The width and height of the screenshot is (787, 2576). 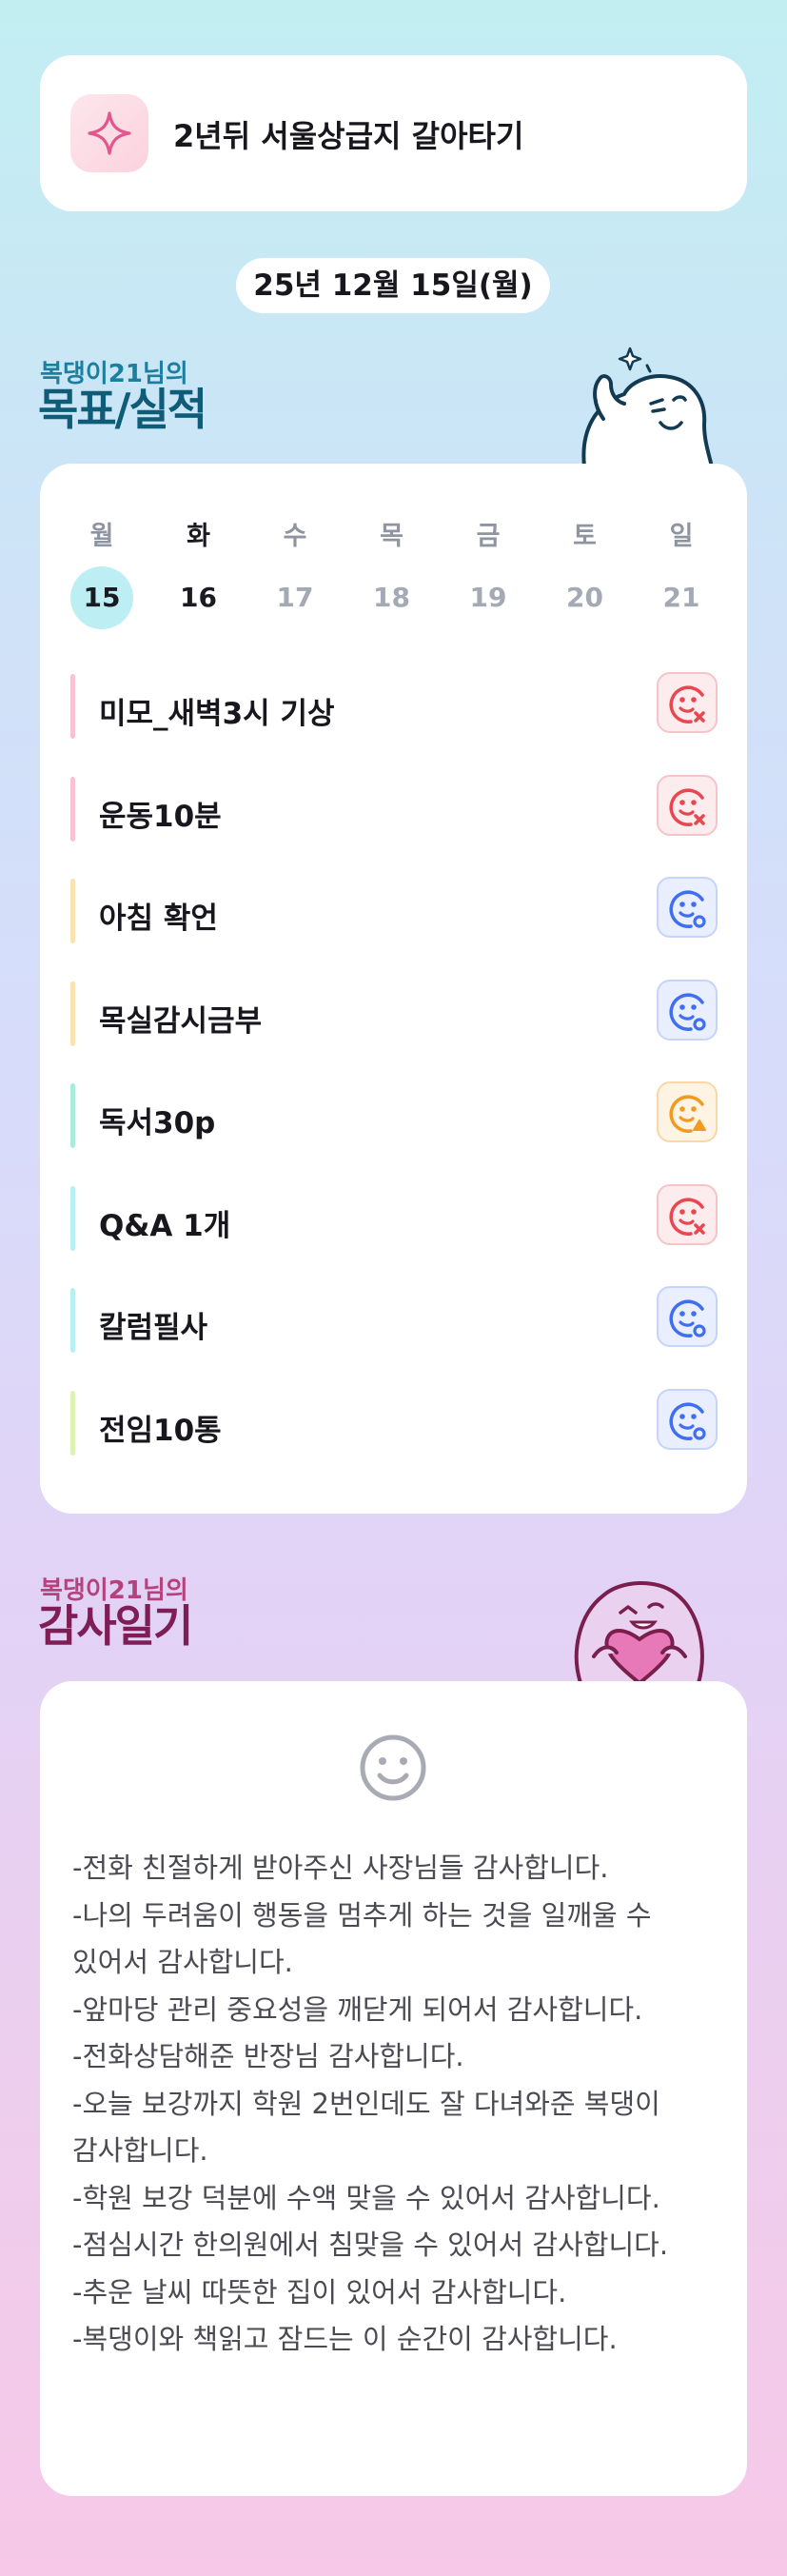 I want to click on gratitude-line: -전화상담해준 반장님 감사합니다., so click(x=268, y=2056).